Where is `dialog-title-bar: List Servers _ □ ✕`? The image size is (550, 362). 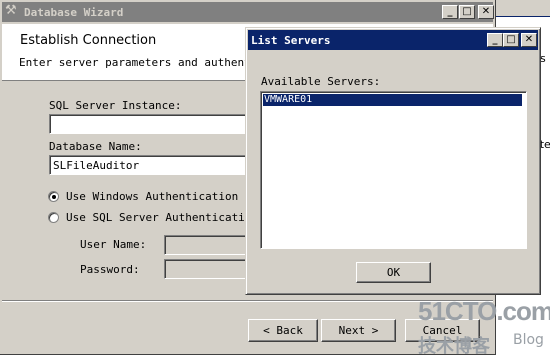
dialog-title-bar: List Servers _ □ ✕ is located at coordinates (393, 40).